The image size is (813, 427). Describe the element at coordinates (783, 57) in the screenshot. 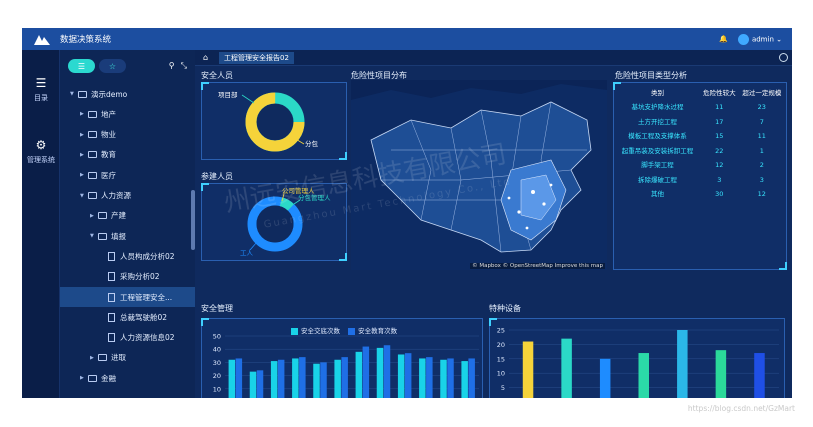

I see `close-icon` at that location.